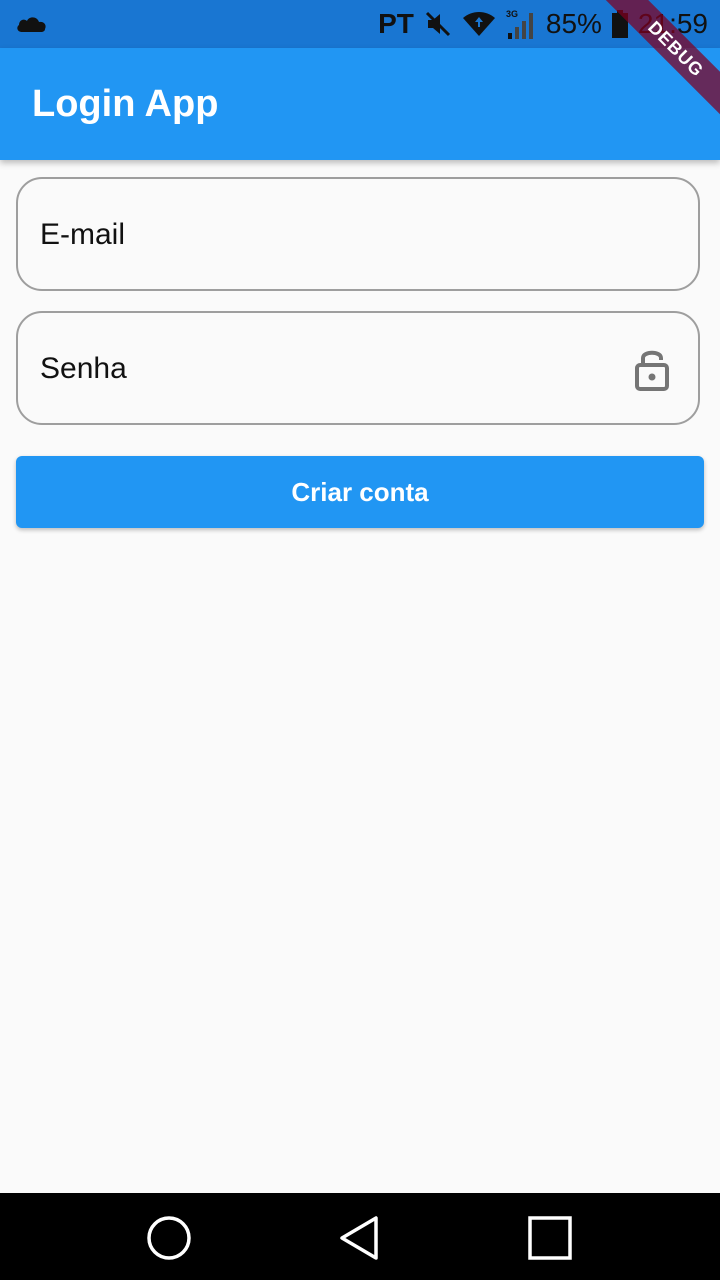 The image size is (720, 1280). Describe the element at coordinates (360, 492) in the screenshot. I see `create-account-button: Criar conta` at that location.